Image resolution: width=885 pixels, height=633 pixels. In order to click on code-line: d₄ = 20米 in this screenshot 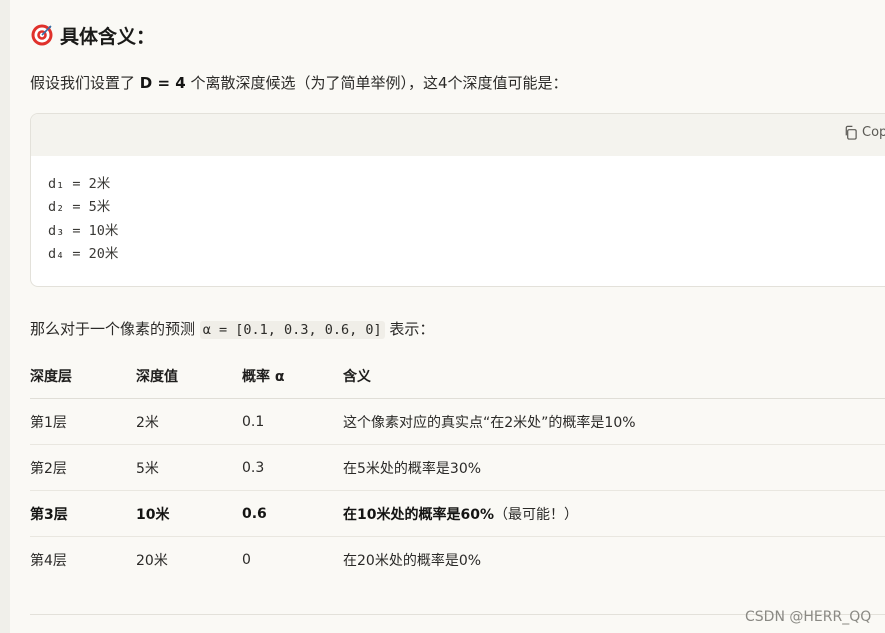, I will do `click(83, 253)`.